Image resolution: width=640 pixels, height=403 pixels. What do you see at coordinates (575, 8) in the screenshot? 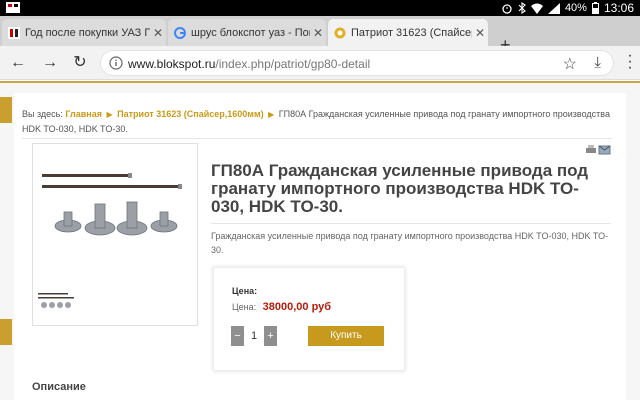
I see `battery-percent: 40%` at bounding box center [575, 8].